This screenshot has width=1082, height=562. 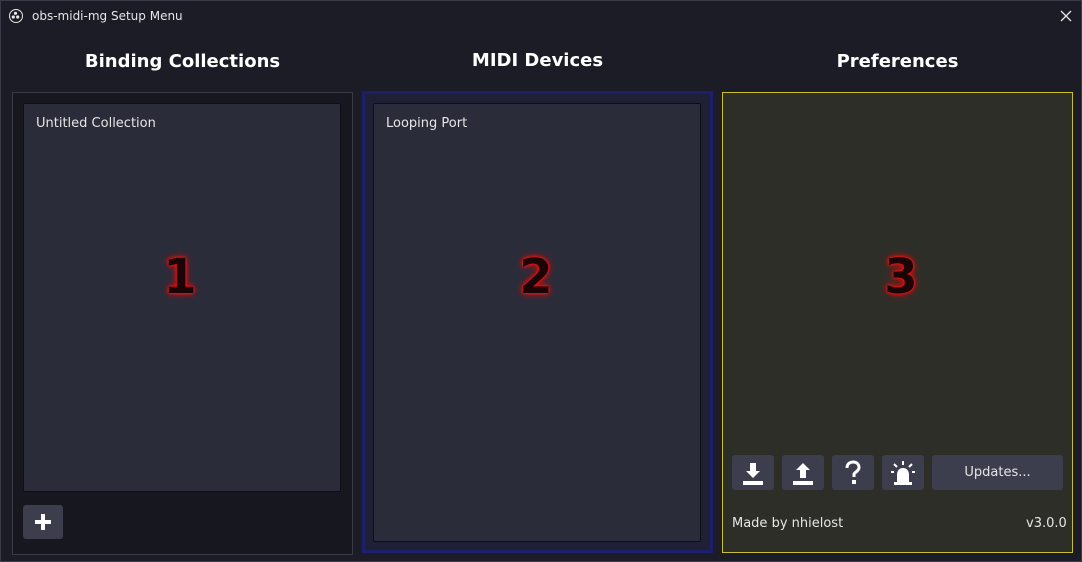 I want to click on help-button, so click(x=853, y=472).